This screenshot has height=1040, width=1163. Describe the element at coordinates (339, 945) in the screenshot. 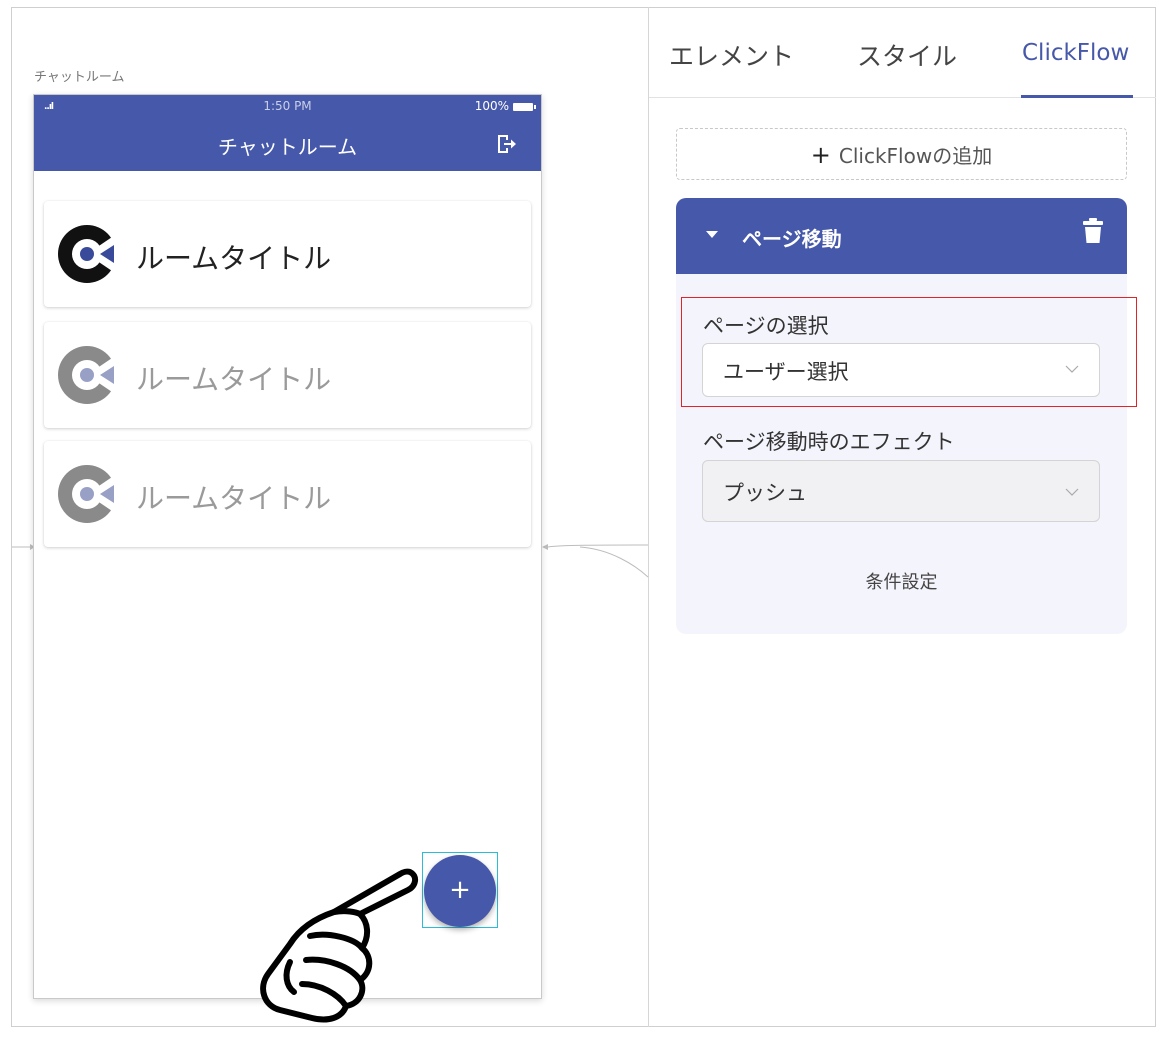

I see `pointing-hand-icon` at that location.